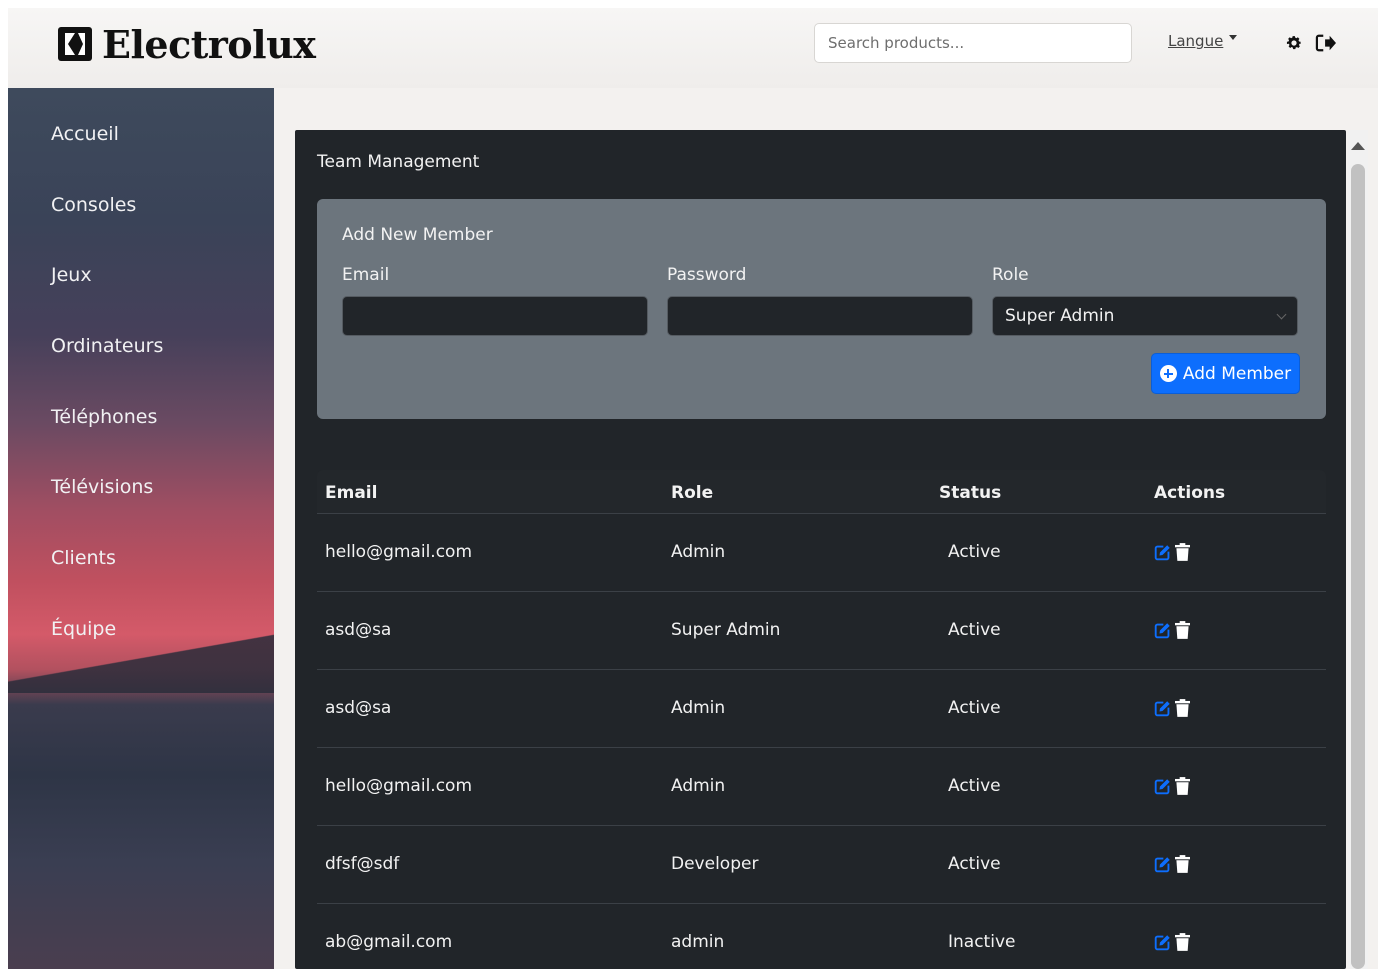 This screenshot has height=969, width=1382. What do you see at coordinates (389, 942) in the screenshot?
I see `row-email: ab@gmail.com` at bounding box center [389, 942].